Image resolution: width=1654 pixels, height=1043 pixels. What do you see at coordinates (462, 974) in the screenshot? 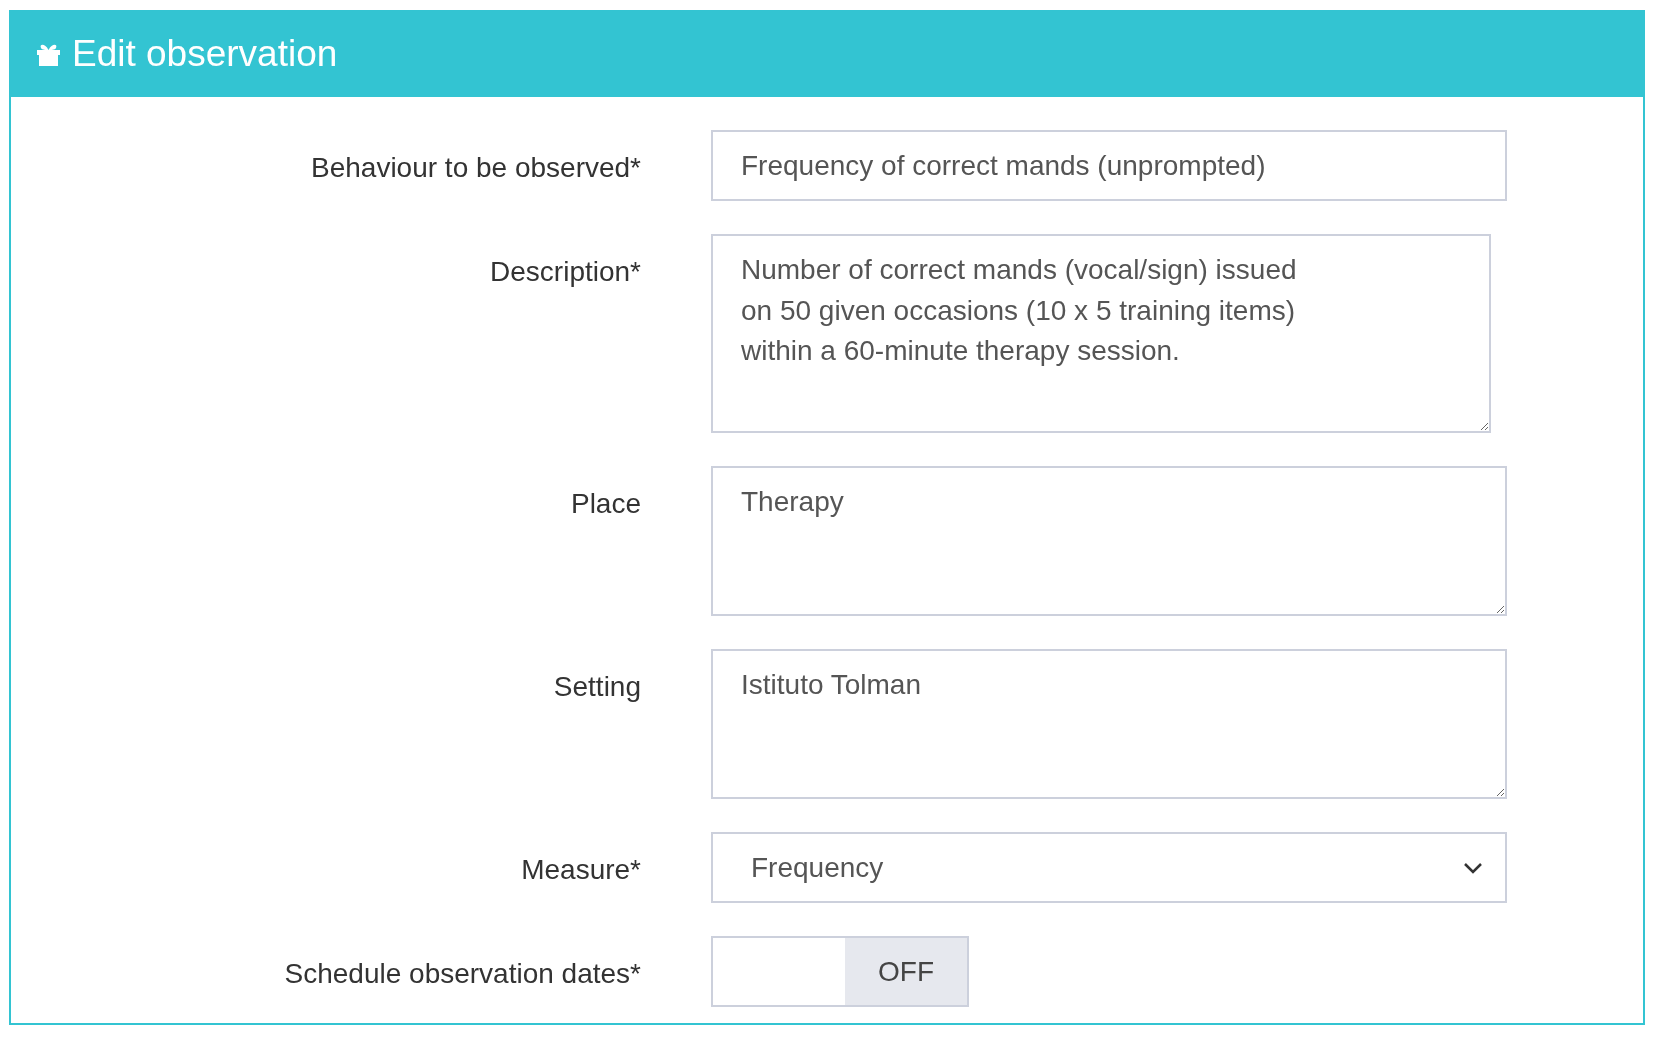
I see `field-label: Schedule observation dates*` at bounding box center [462, 974].